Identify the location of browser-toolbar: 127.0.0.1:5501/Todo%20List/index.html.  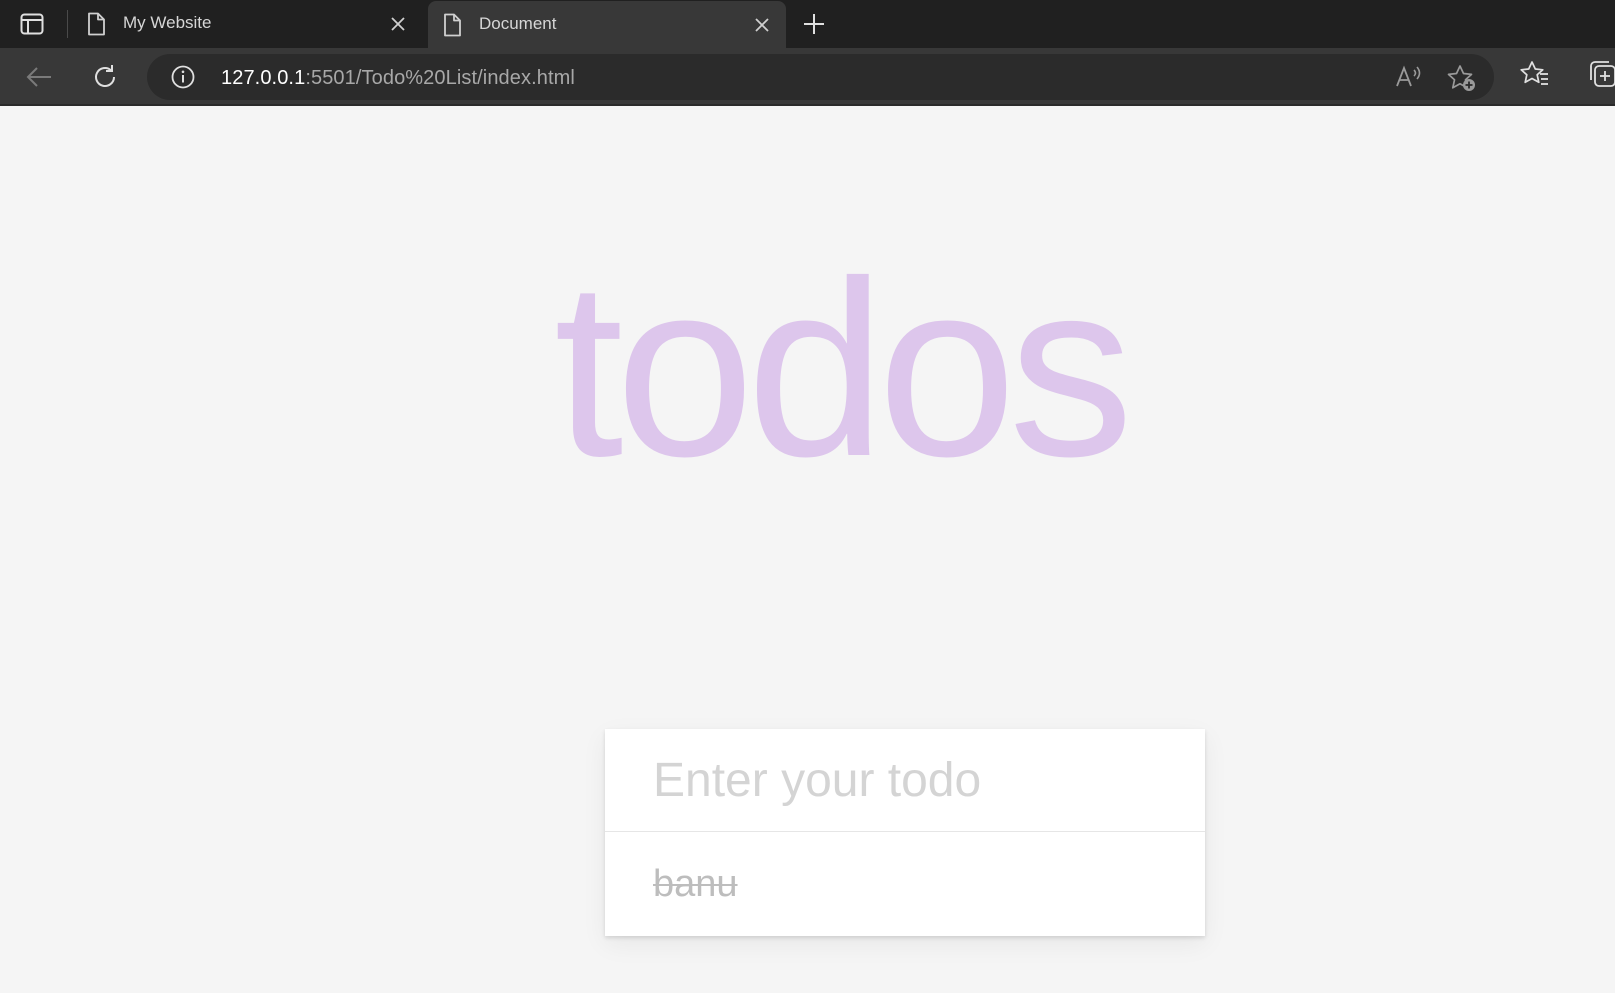
(807, 77).